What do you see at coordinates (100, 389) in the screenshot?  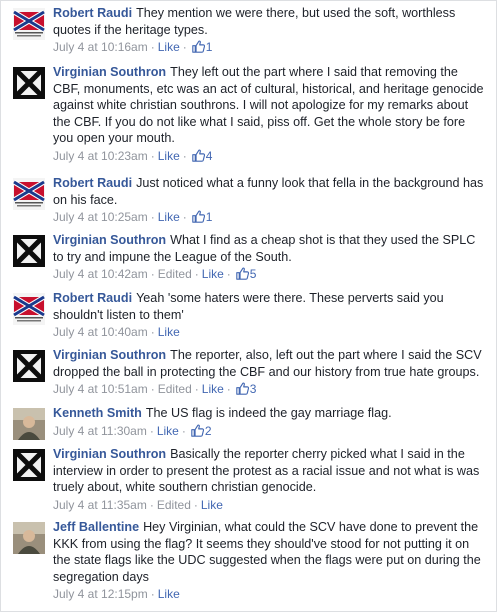 I see `comment-timestamp: July 4 at 10:51am` at bounding box center [100, 389].